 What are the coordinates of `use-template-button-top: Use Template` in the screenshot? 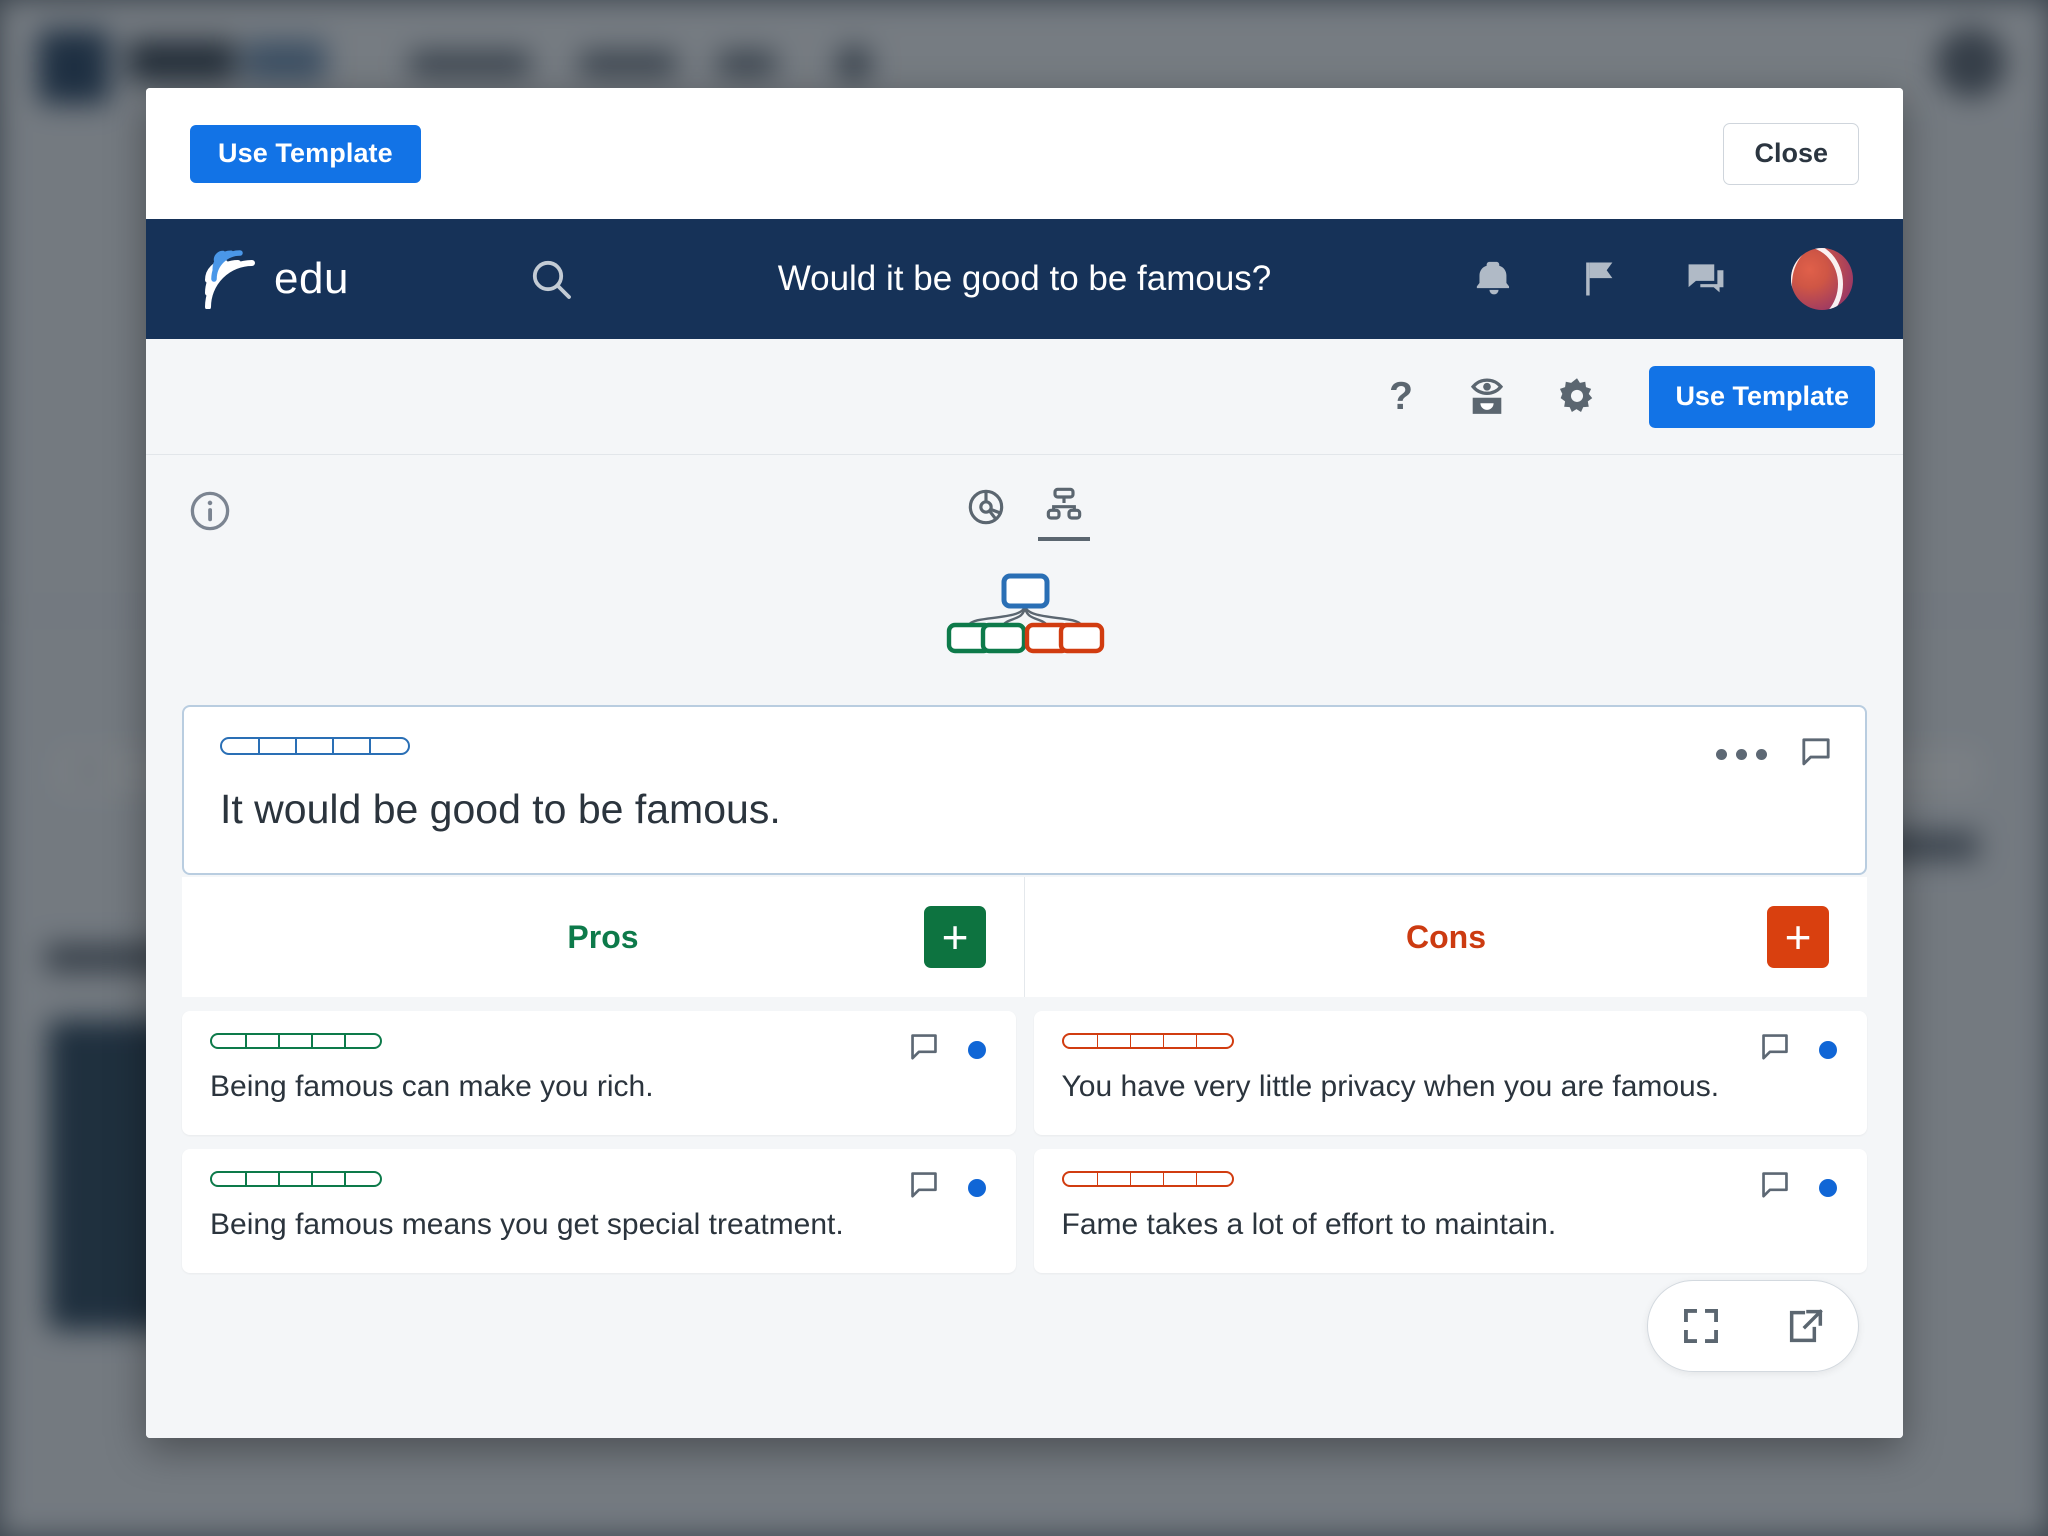 It's located at (305, 153).